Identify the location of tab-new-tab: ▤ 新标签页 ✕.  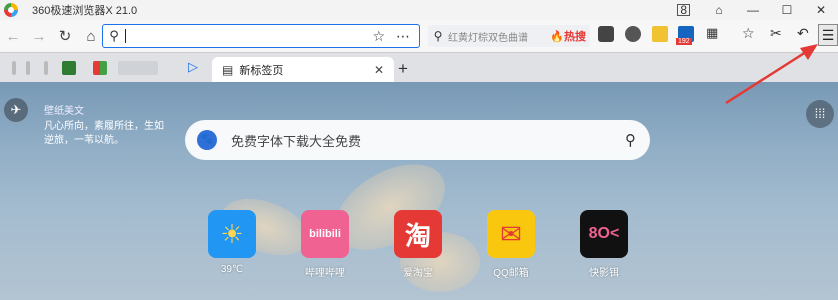
(303, 70).